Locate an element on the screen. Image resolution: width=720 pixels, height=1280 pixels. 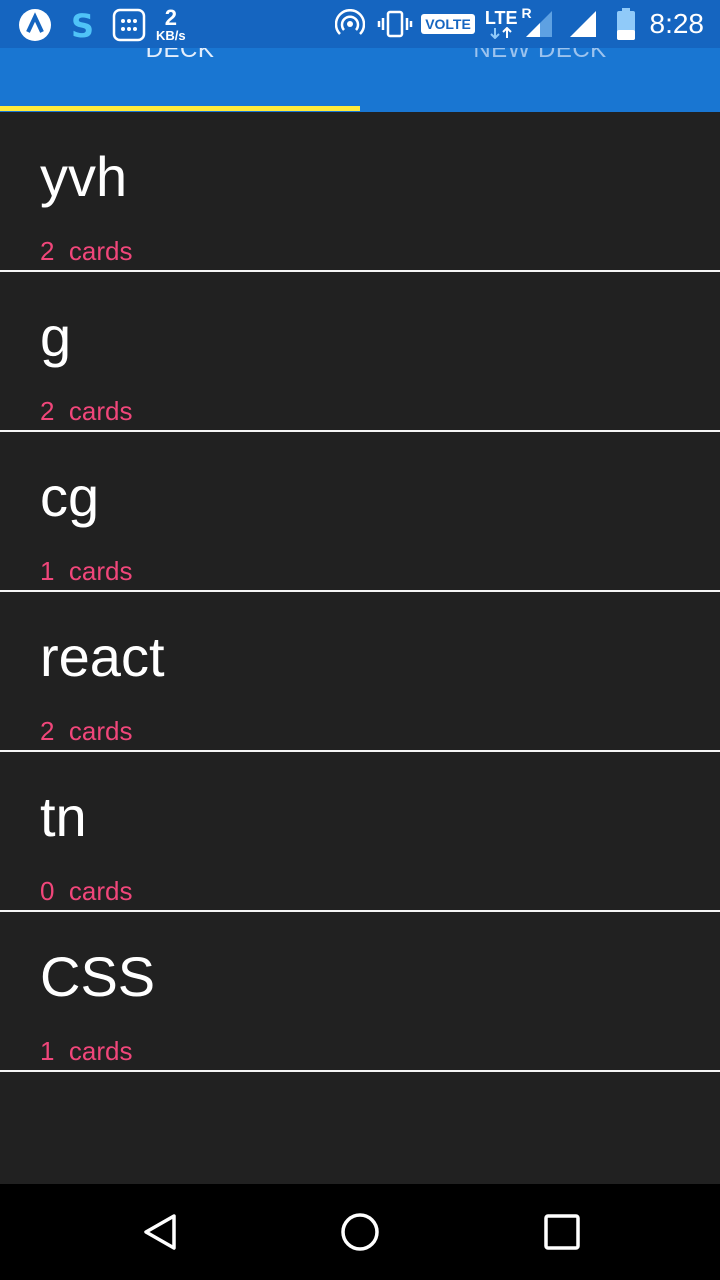
volte-icon: VOLTE is located at coordinates (448, 24).